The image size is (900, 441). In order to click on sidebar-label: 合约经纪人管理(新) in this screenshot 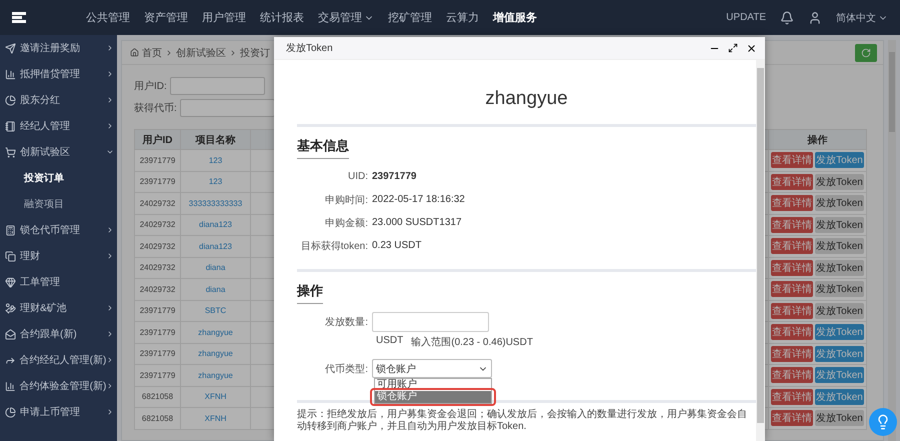, I will do `click(63, 360)`.